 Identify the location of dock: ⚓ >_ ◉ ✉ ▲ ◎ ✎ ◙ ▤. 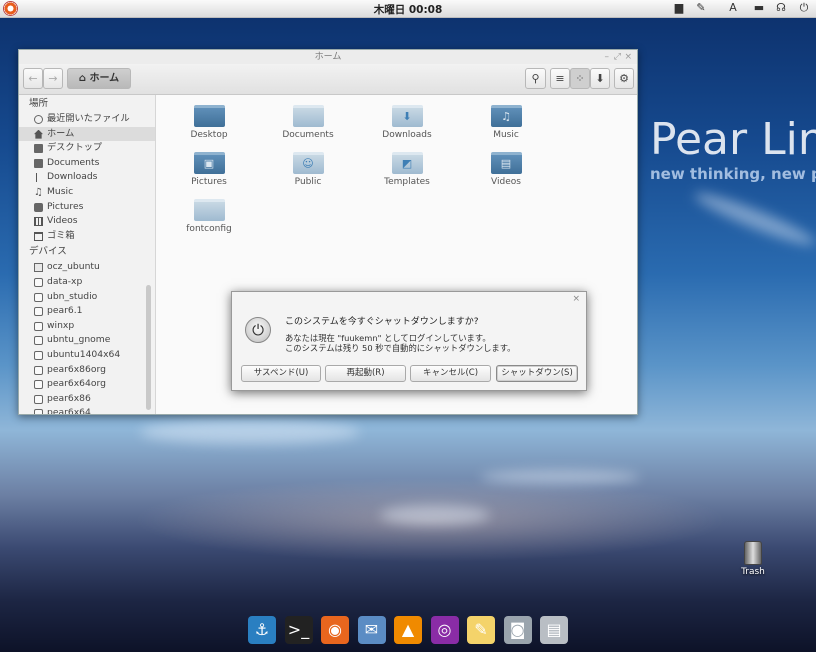
(408, 632).